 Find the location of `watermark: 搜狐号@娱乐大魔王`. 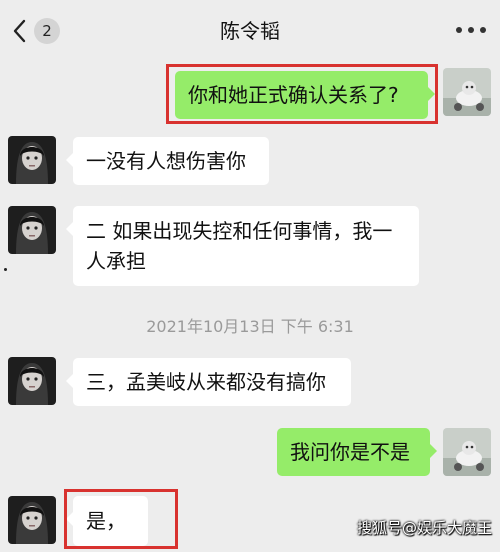

watermark: 搜狐号@娱乐大魔王 is located at coordinates (424, 528).